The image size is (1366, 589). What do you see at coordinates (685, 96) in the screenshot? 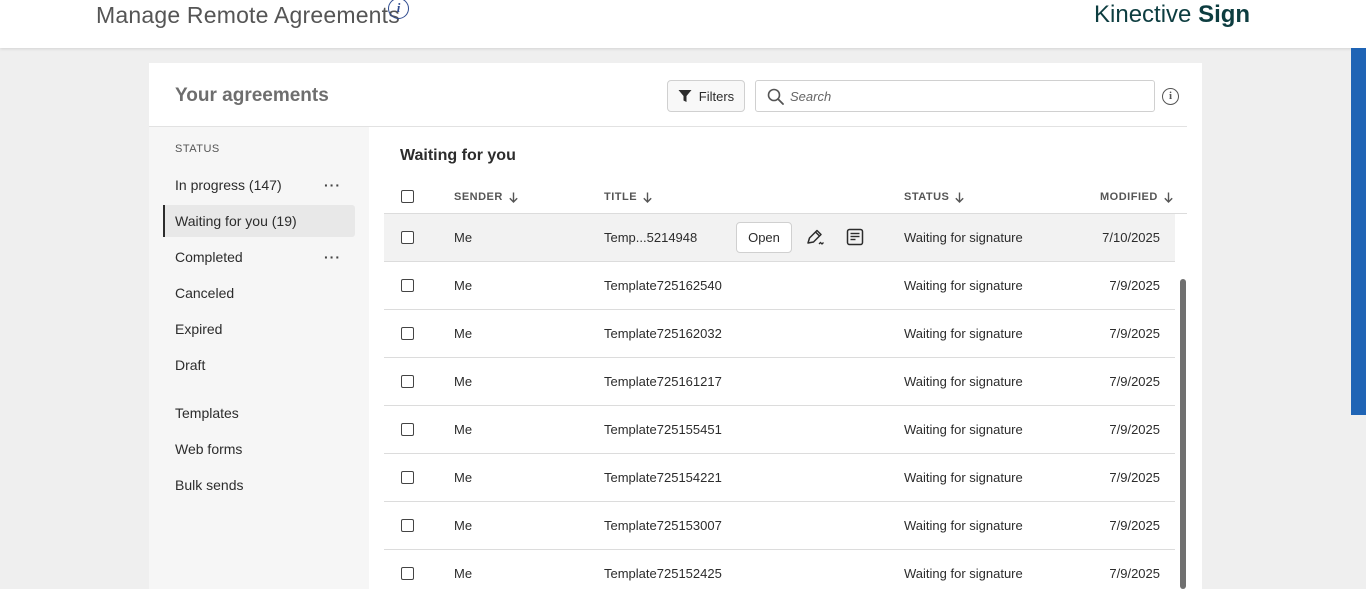
I see `filter-icon` at bounding box center [685, 96].